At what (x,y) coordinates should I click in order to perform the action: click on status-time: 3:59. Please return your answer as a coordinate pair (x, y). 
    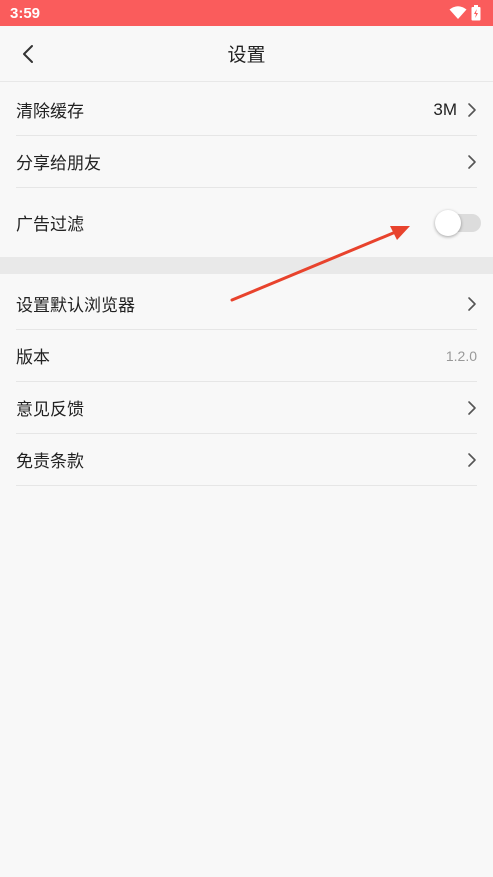
    Looking at the image, I should click on (25, 13).